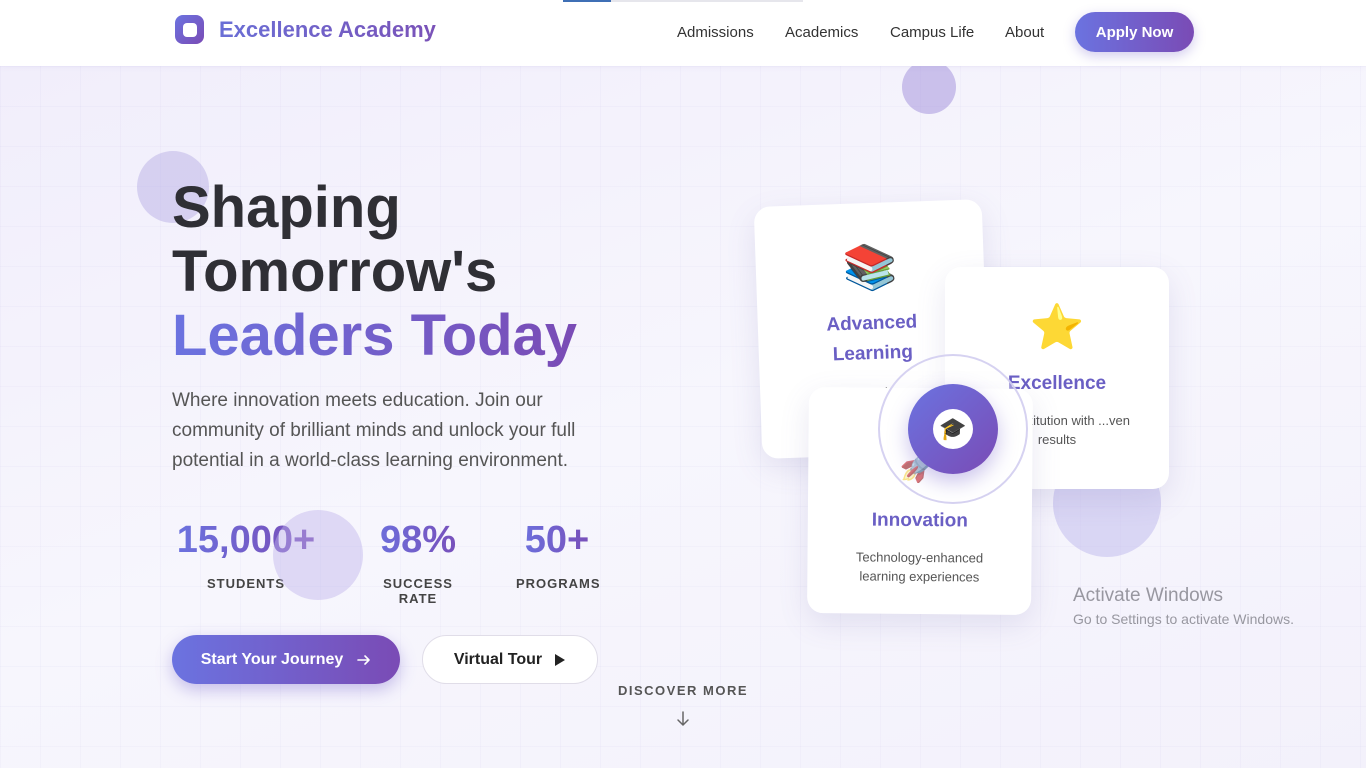 This screenshot has height=768, width=1366. I want to click on nav-academics: Academics, so click(821, 32).